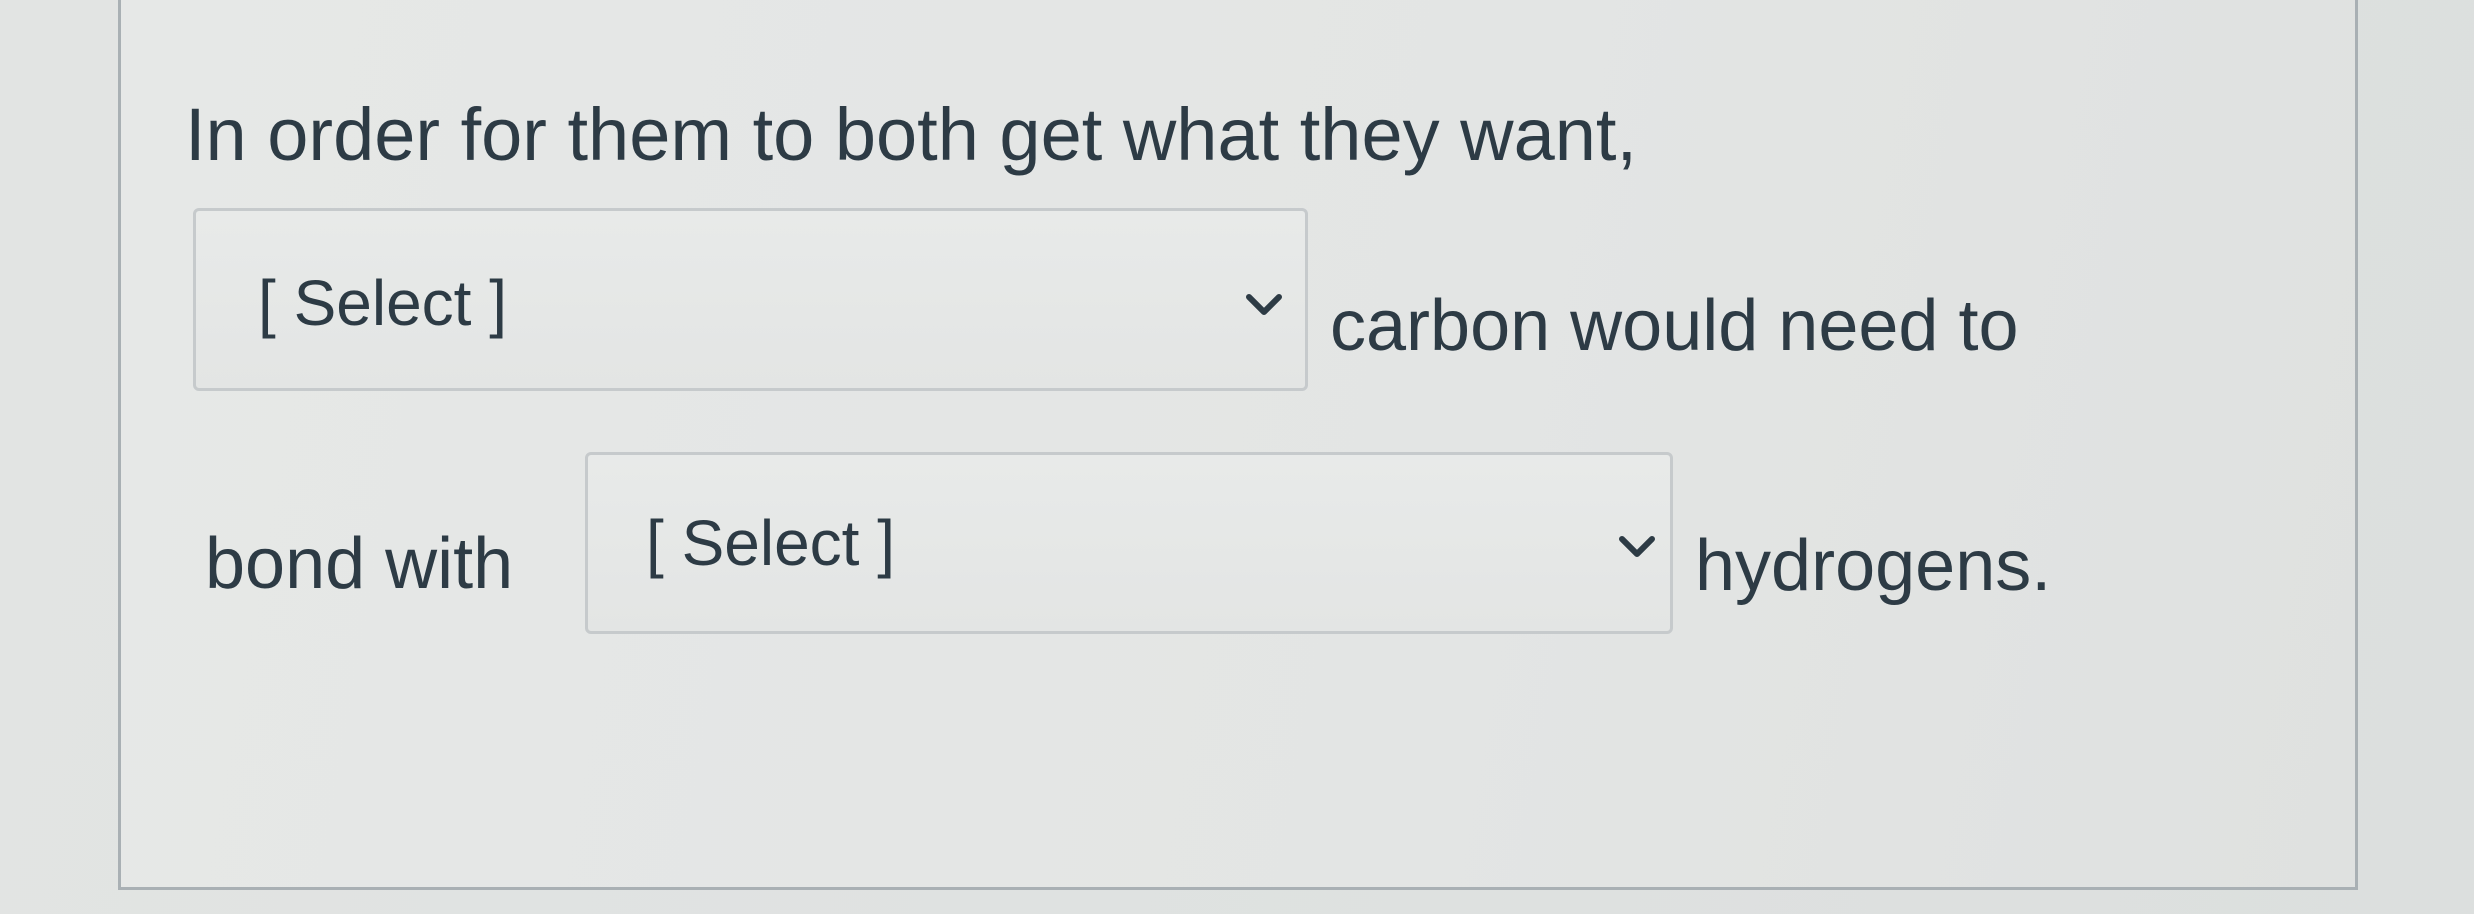  Describe the element at coordinates (1674, 326) in the screenshot. I see `question-text-carbon: carbon would need to` at that location.